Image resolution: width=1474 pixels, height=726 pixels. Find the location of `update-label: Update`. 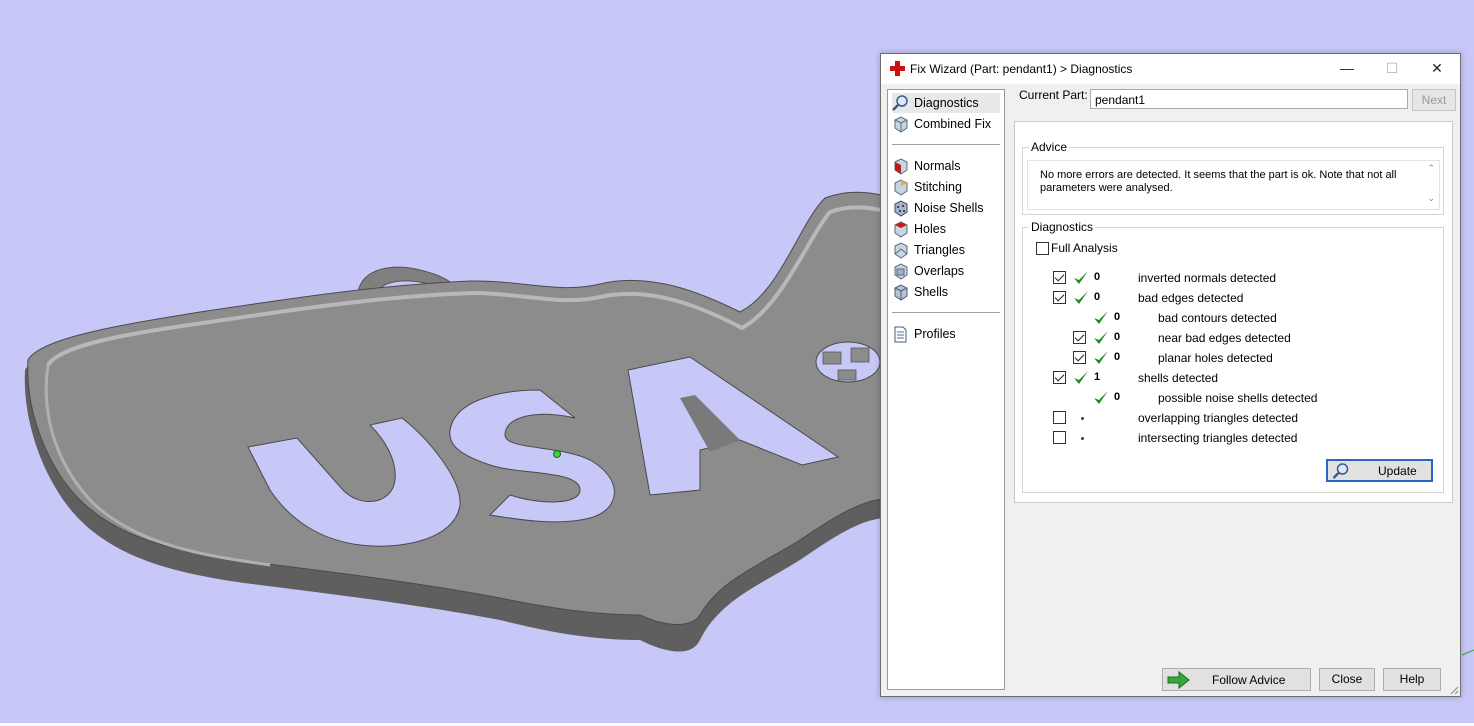

update-label: Update is located at coordinates (1397, 471).